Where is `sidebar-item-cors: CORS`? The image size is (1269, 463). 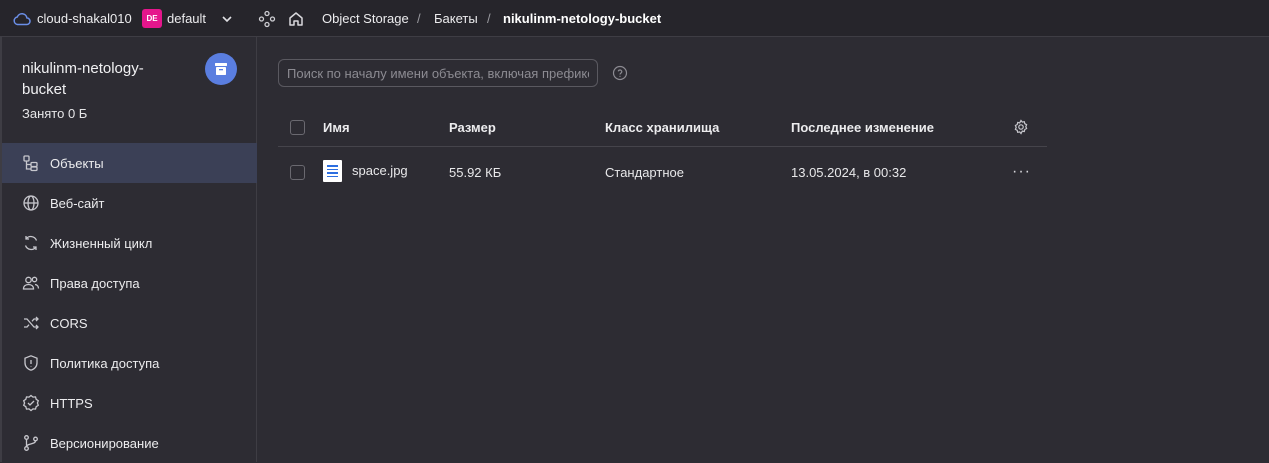 sidebar-item-cors: CORS is located at coordinates (129, 323).